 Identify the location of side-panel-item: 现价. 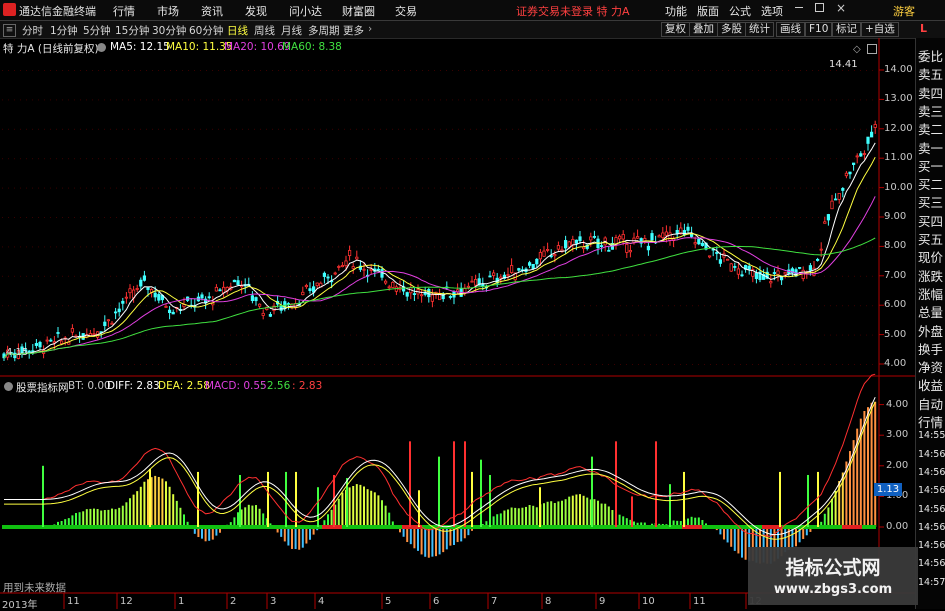
(931, 255).